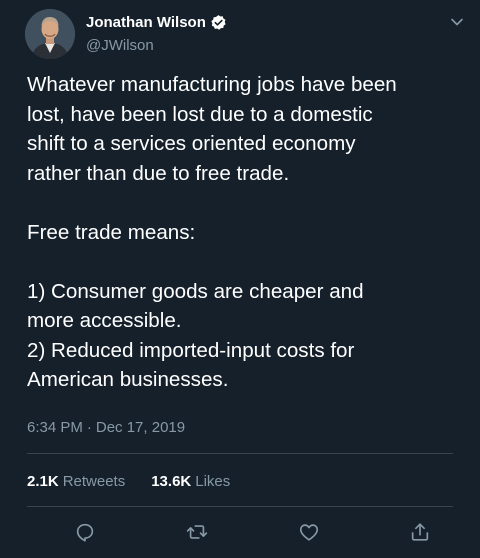 This screenshot has width=480, height=558. What do you see at coordinates (197, 532) in the screenshot?
I see `retweet-icon` at bounding box center [197, 532].